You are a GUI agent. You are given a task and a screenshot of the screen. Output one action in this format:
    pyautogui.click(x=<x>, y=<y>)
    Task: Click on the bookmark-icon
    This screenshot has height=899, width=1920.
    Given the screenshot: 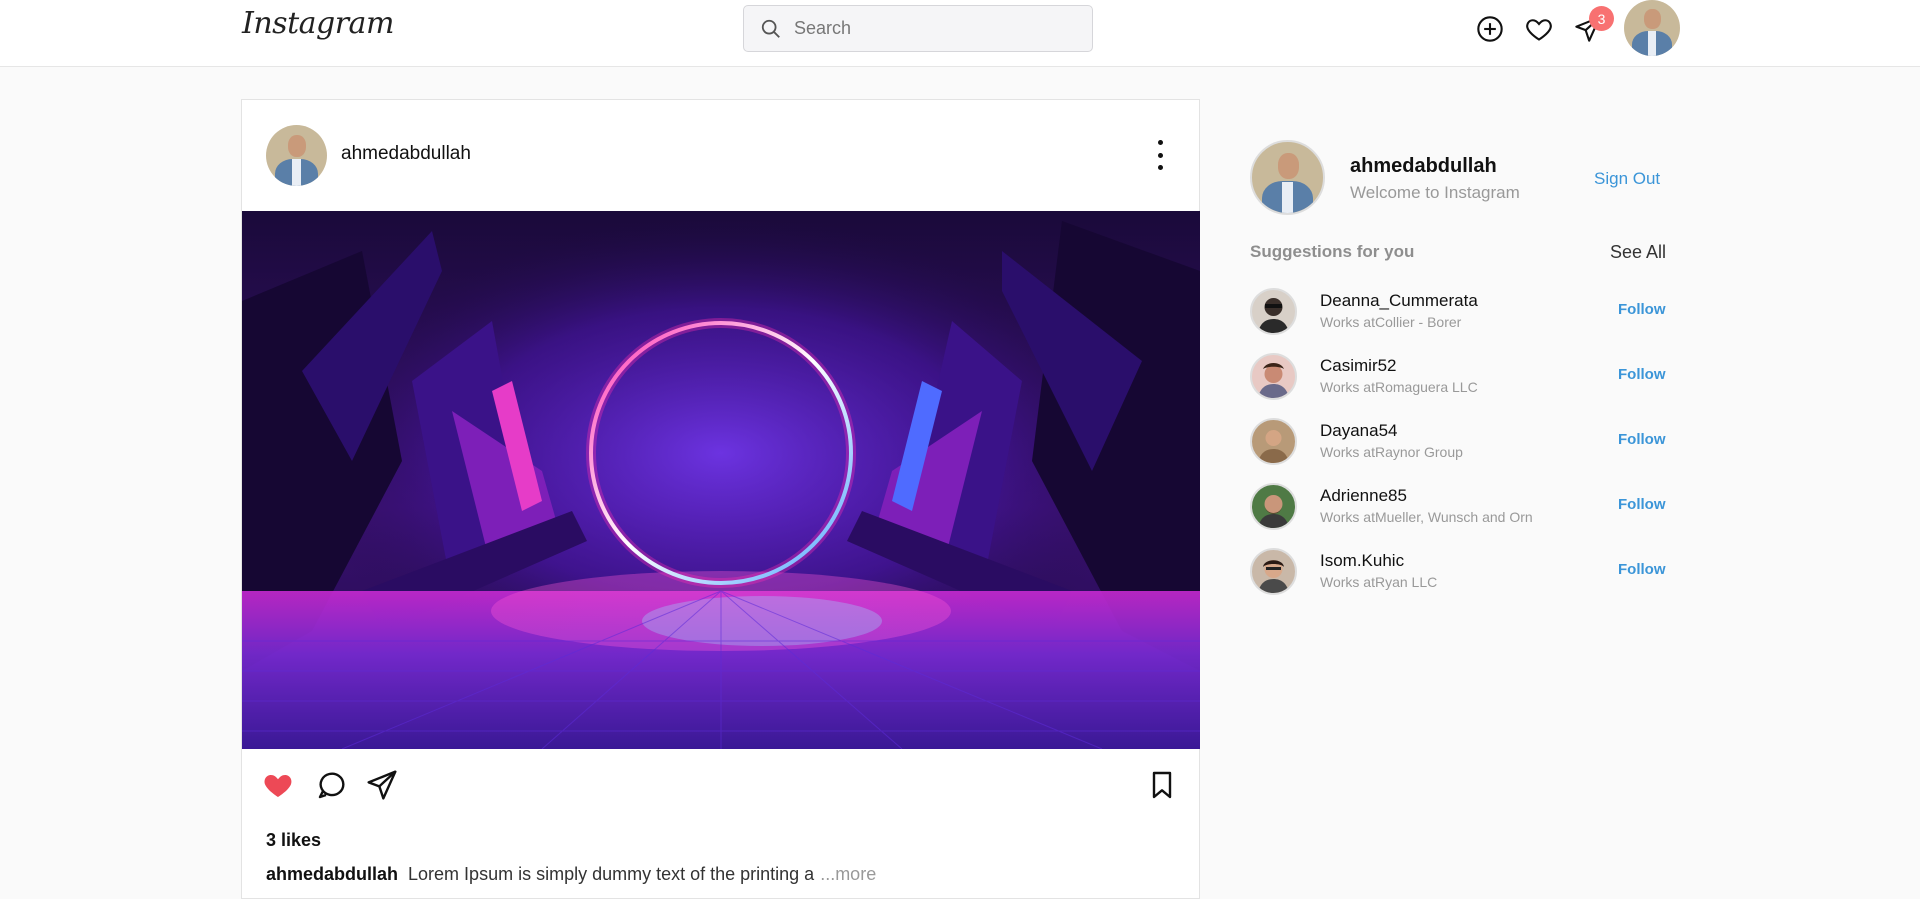 What is the action you would take?
    pyautogui.click(x=1162, y=787)
    